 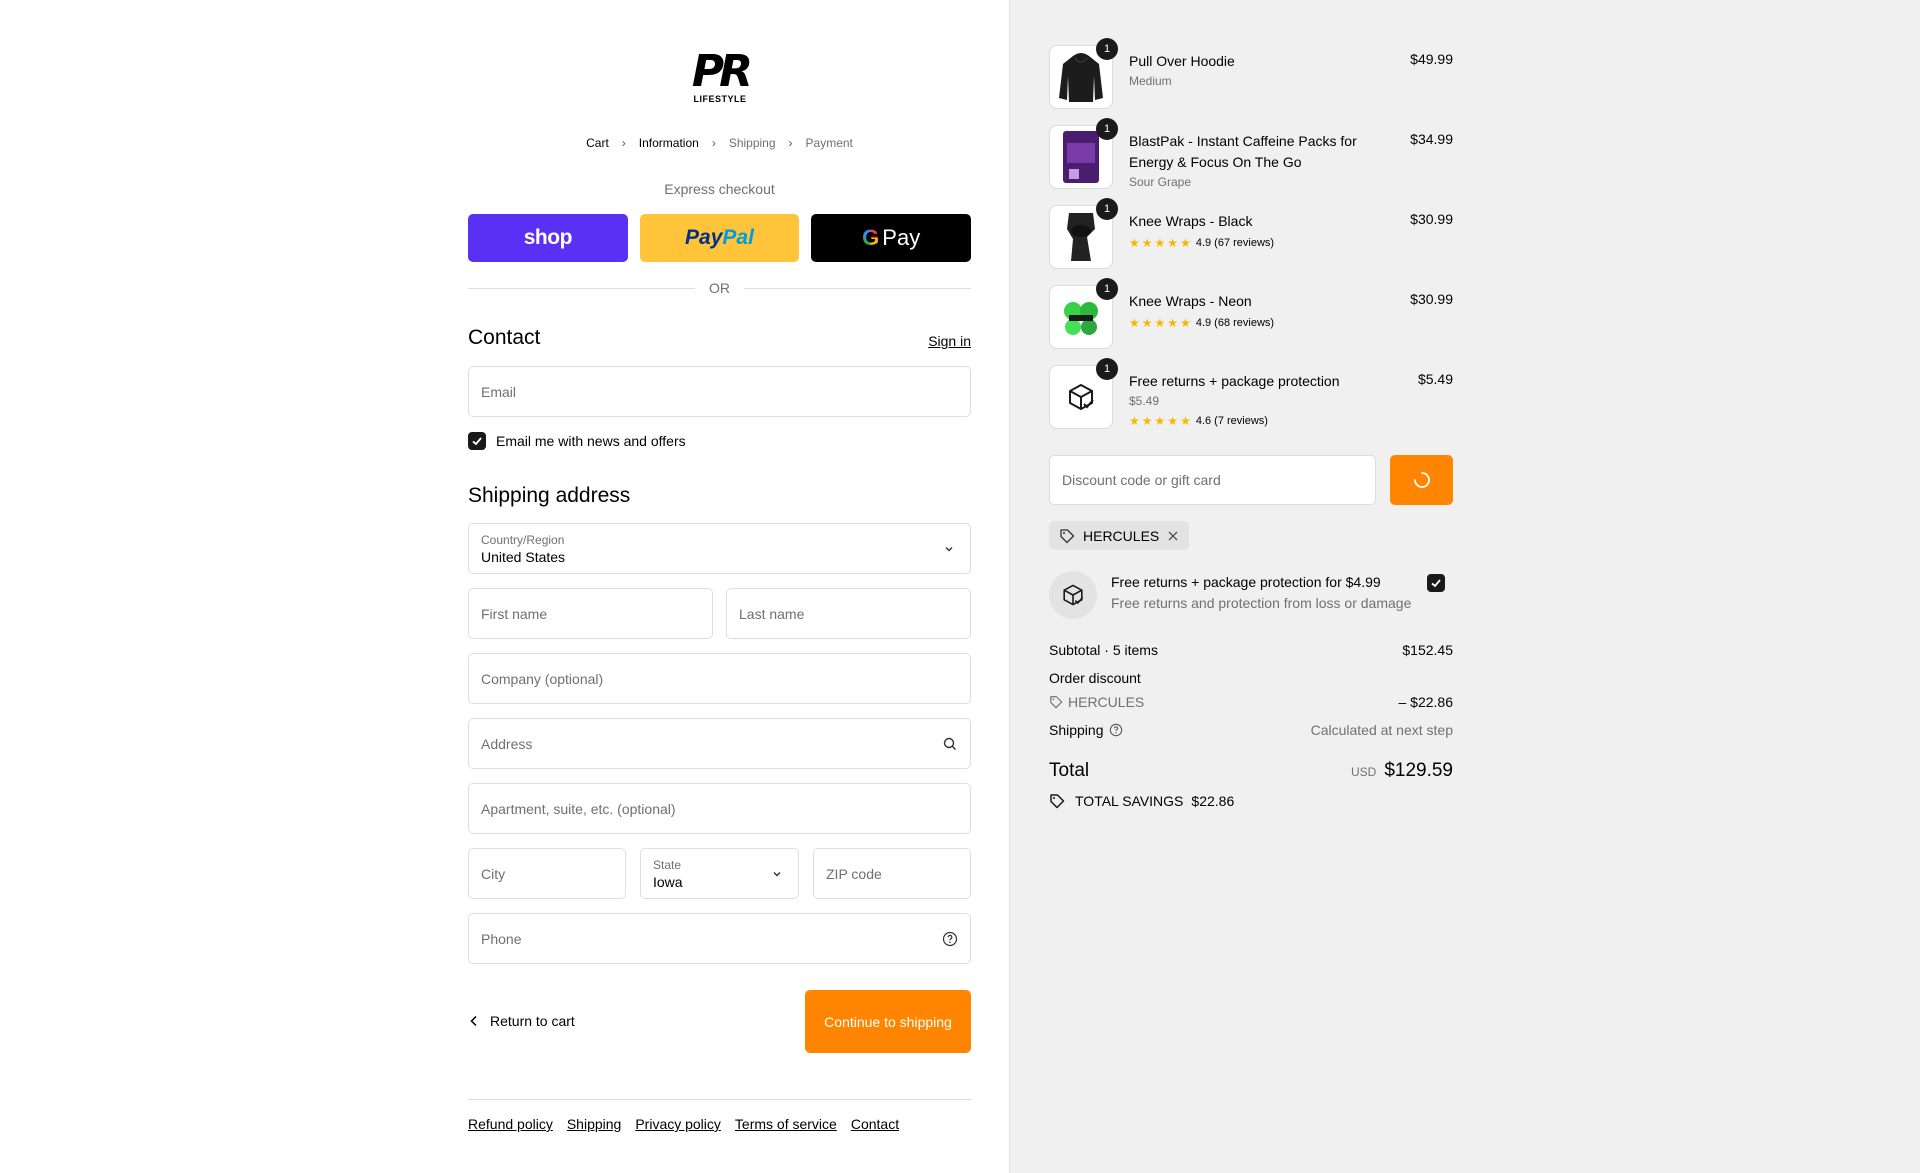 I want to click on city-input, so click(x=547, y=873).